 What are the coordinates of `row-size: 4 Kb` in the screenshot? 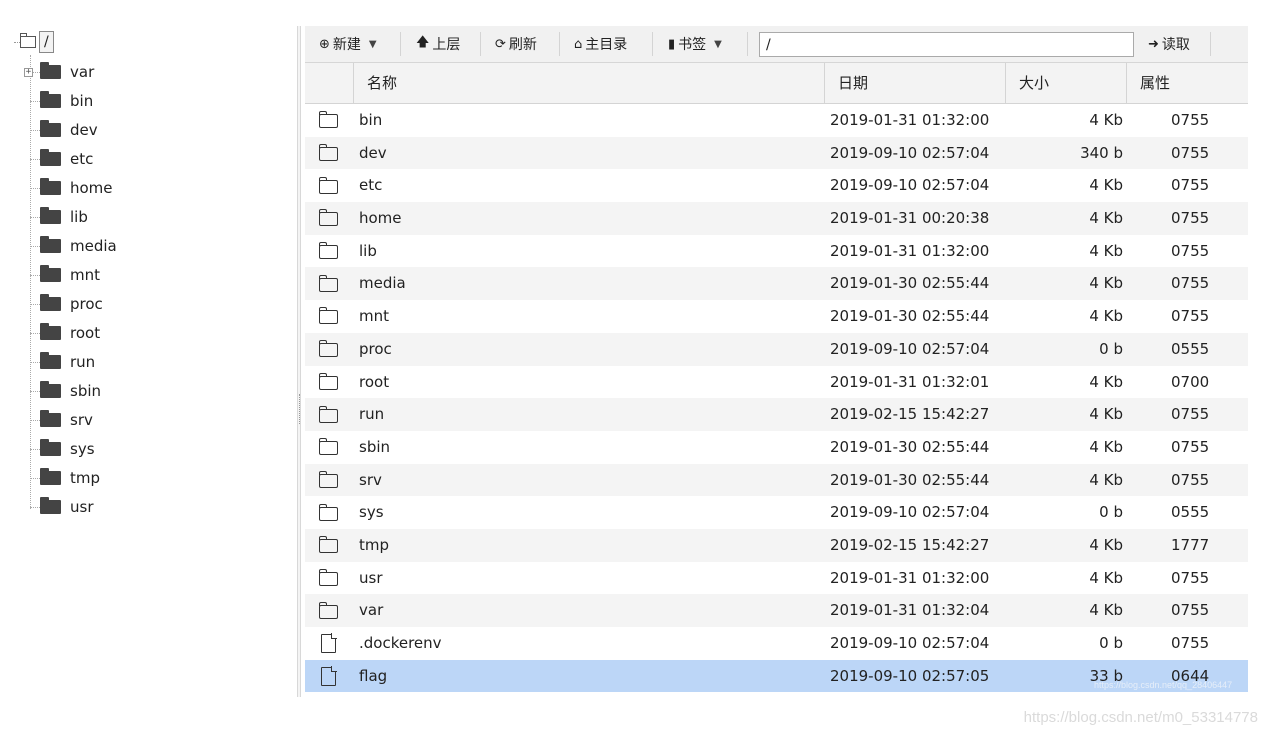 It's located at (1106, 577).